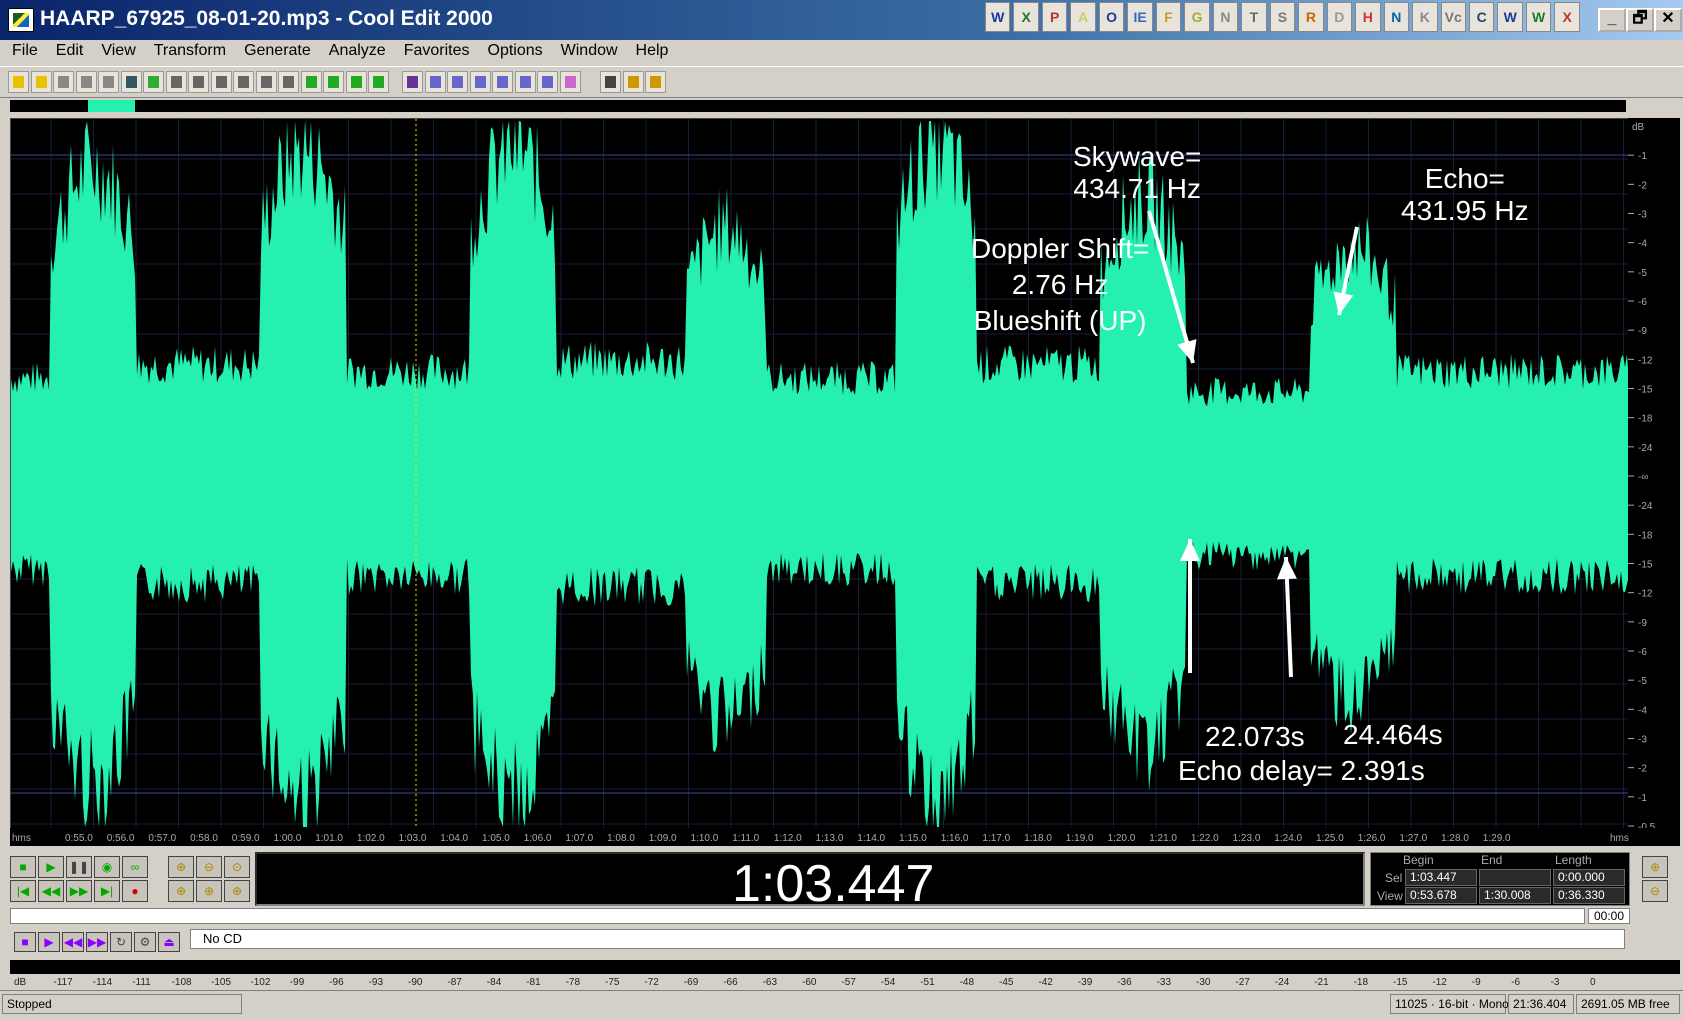 The height and width of the screenshot is (1020, 1683). I want to click on tray-icon-20: X, so click(1567, 17).